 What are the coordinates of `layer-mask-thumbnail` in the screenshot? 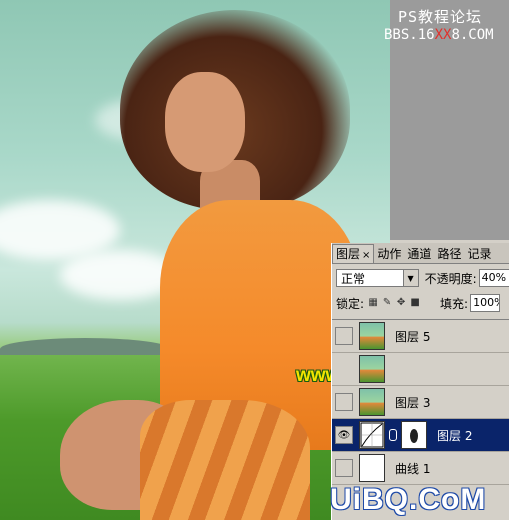 It's located at (414, 435).